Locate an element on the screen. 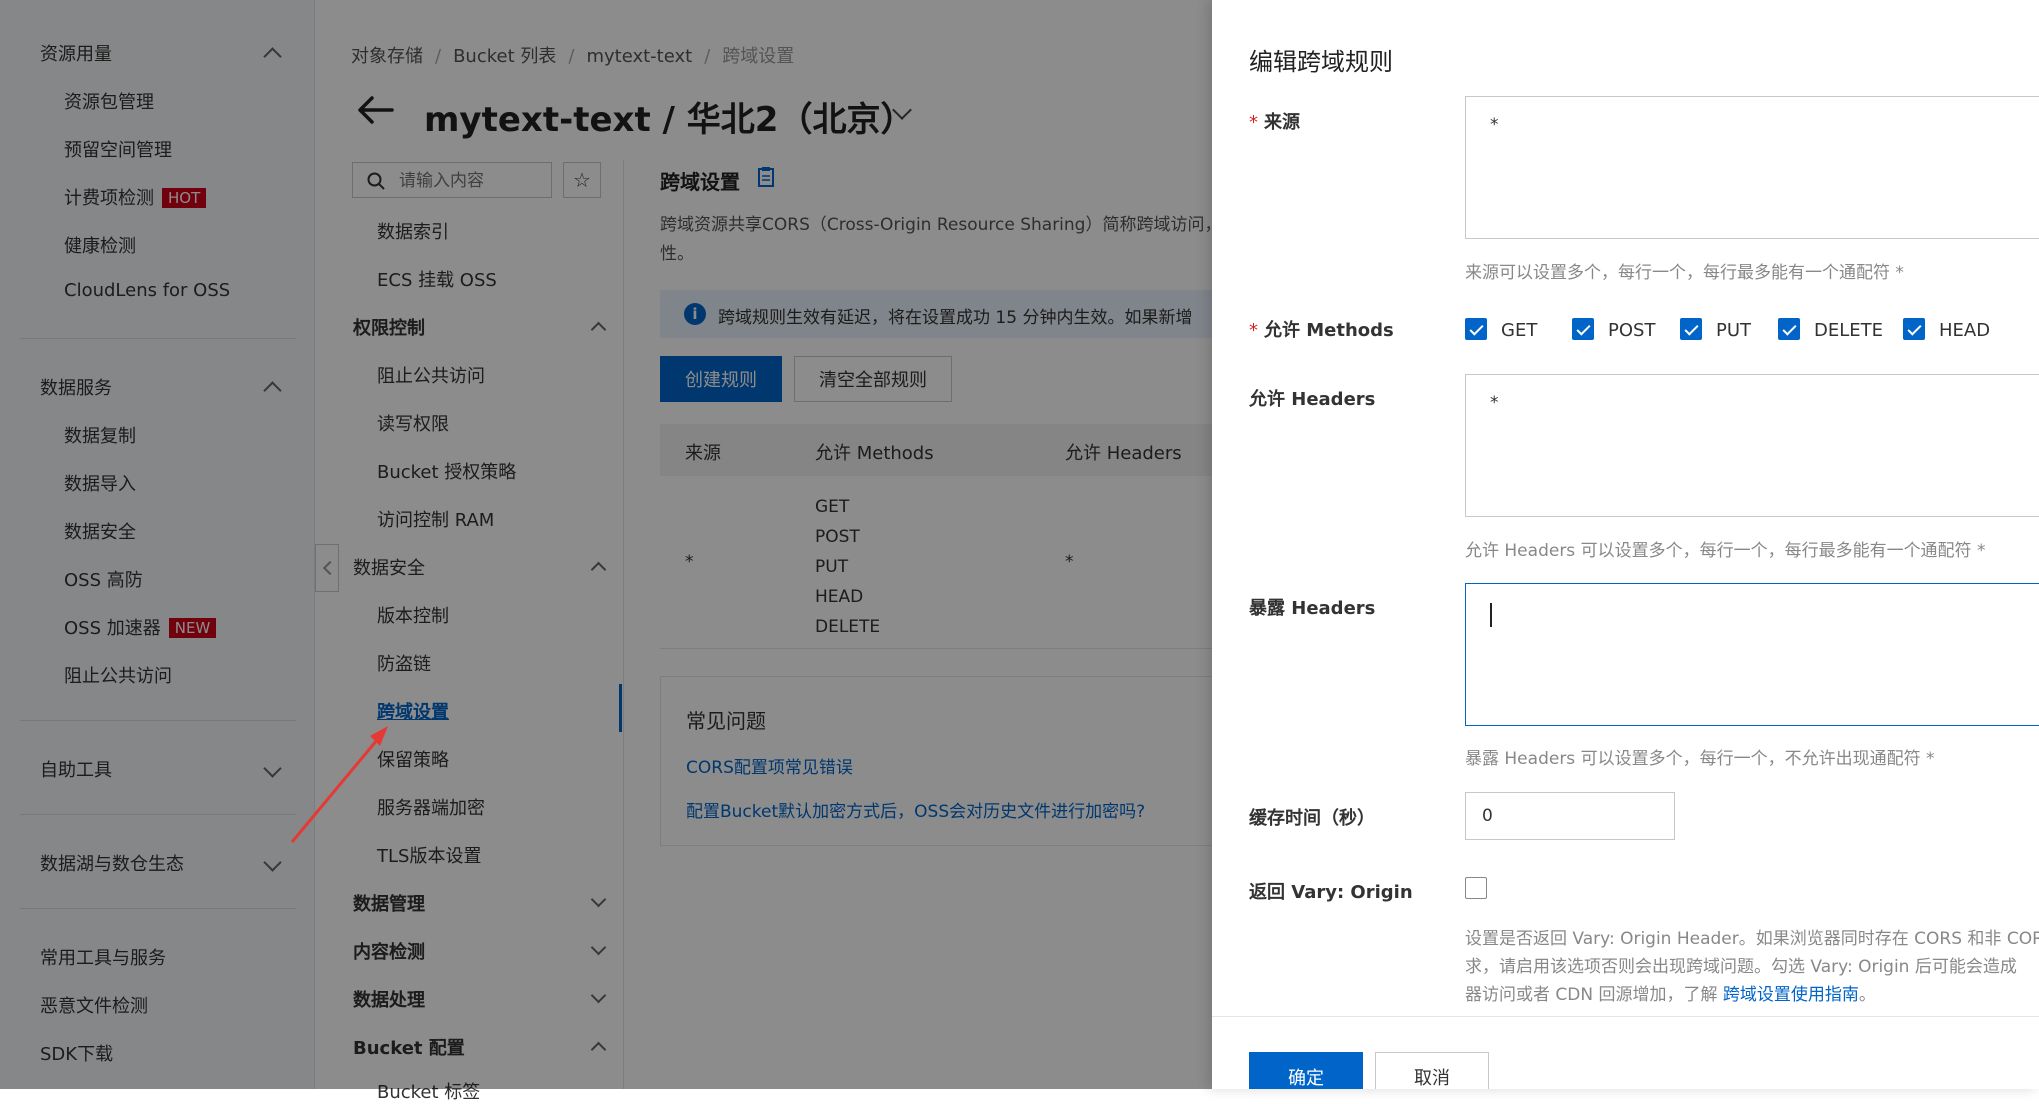  vary-origin-desc: 求，请启用该选项否则会出现跨域问题。勾选 Vary: Origin 后可能会造成 is located at coordinates (1741, 967).